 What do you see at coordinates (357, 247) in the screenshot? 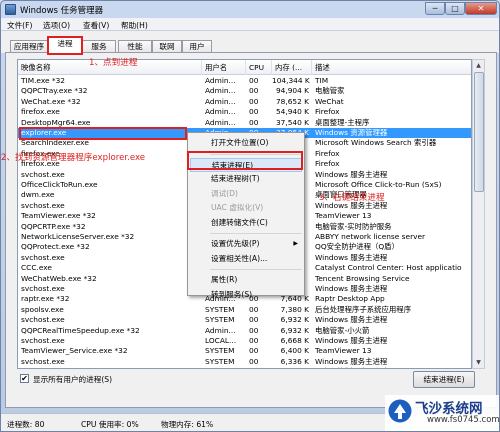
I see `cell-description: QQ安全防护进程（Q盾）` at bounding box center [357, 247].